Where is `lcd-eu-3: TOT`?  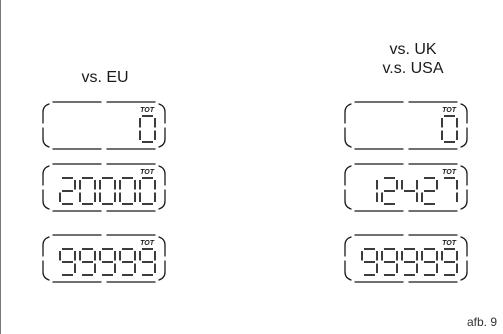 lcd-eu-3: TOT is located at coordinates (104, 258).